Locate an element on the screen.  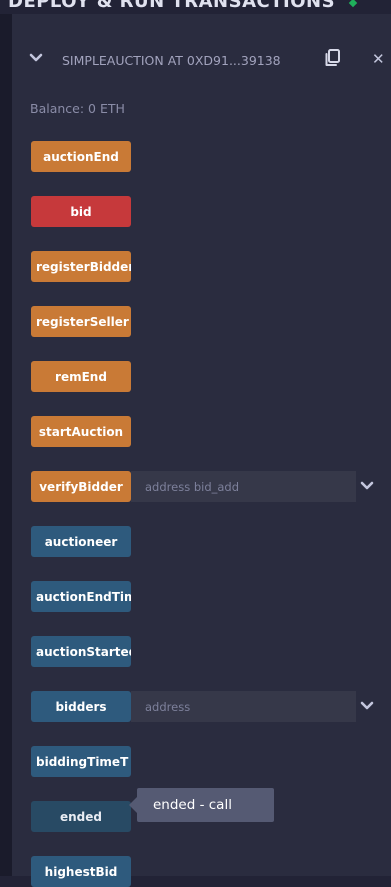
section-title: DEPLOY & RUN TRANSACTIONS is located at coordinates (172, 6).